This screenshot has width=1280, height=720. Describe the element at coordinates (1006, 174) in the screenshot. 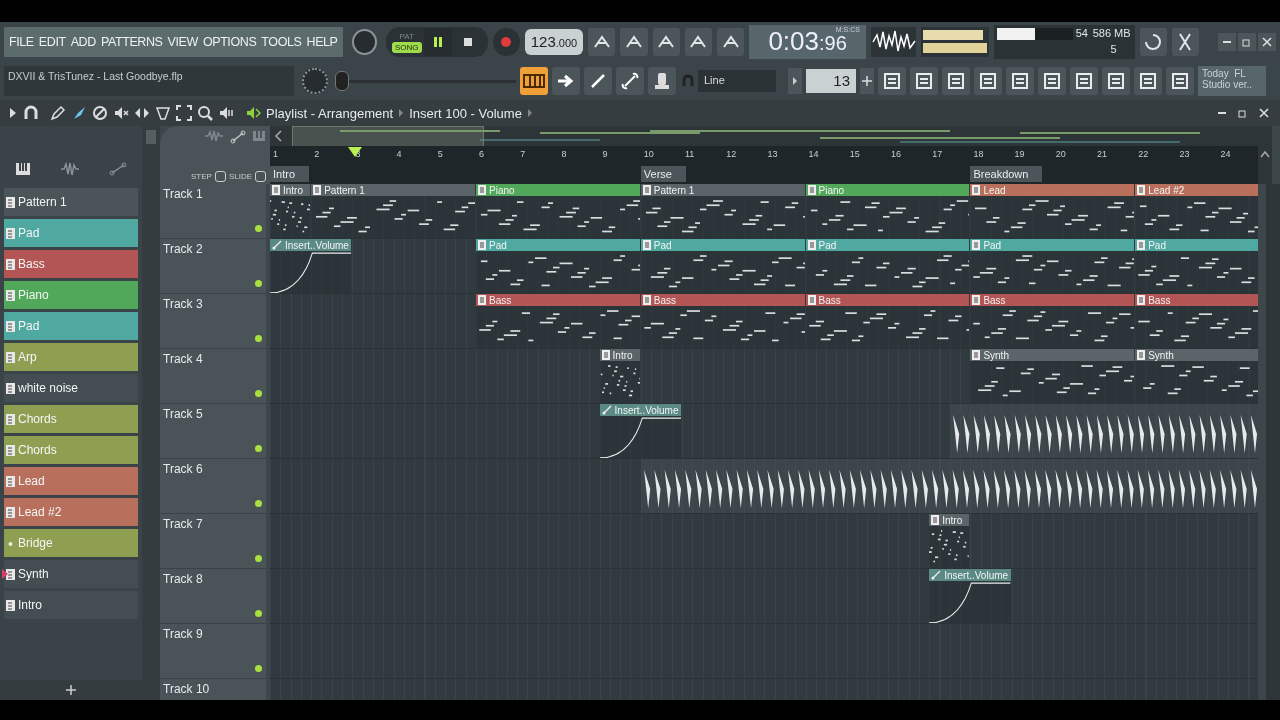

I see `time-marker: Breakdown` at that location.